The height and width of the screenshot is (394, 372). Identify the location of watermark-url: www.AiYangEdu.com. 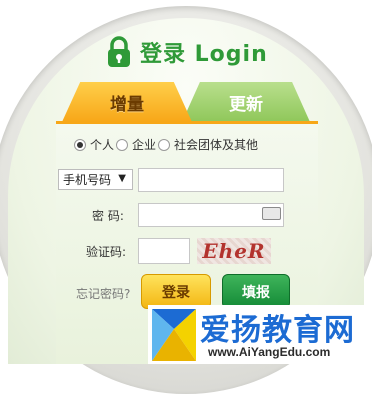
(269, 352).